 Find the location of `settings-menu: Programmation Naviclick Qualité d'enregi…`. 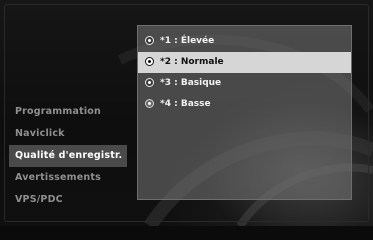

settings-menu: Programmation Naviclick Qualité d'enregi… is located at coordinates (68, 156).